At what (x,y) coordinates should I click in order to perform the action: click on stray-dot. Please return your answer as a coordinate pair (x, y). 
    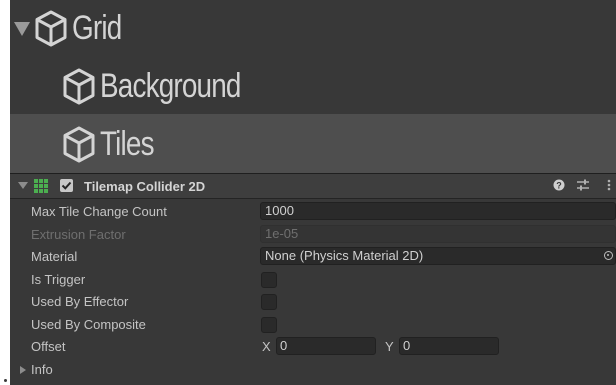
    Looking at the image, I should click on (5, 380).